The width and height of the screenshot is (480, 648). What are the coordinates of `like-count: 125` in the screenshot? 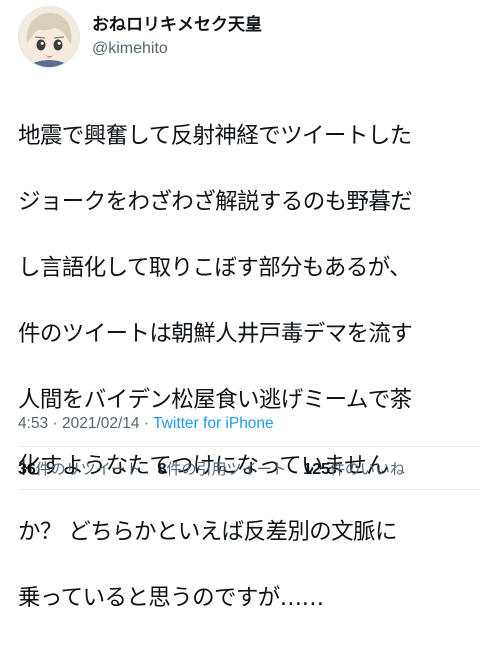 It's located at (316, 469).